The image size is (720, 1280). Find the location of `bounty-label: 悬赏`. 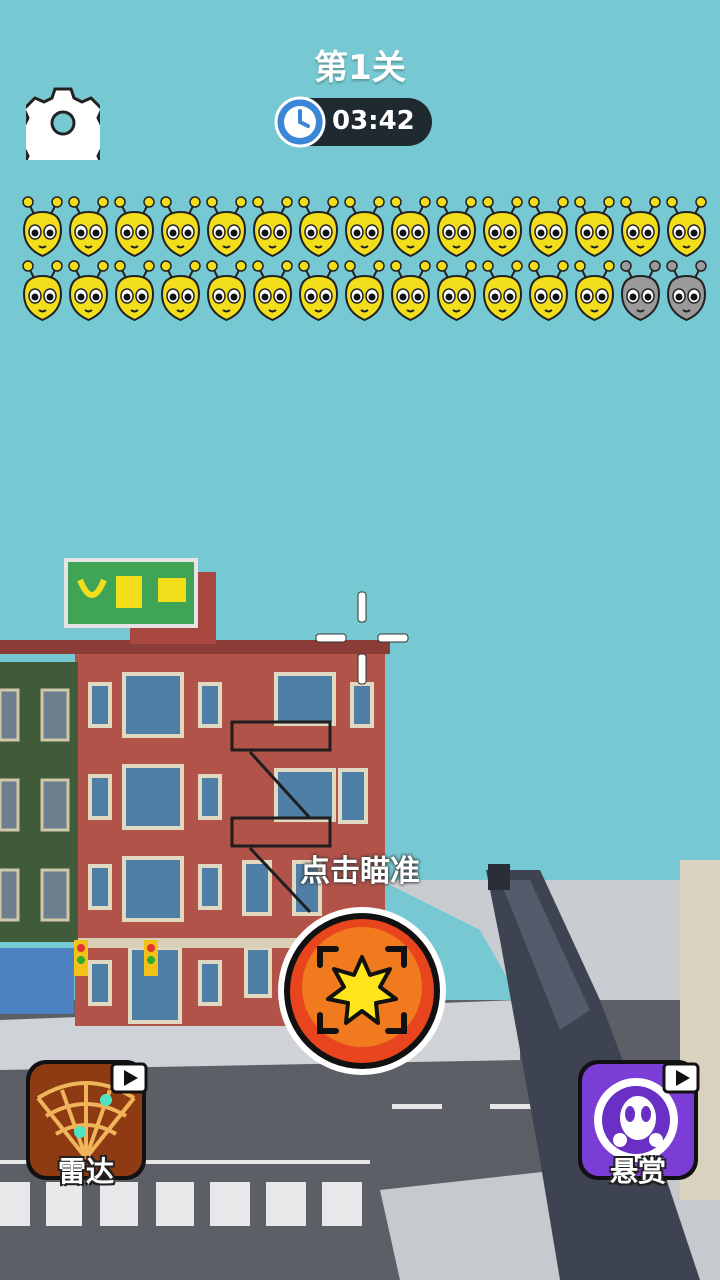

bounty-label: 悬赏 is located at coordinates (637, 1171).